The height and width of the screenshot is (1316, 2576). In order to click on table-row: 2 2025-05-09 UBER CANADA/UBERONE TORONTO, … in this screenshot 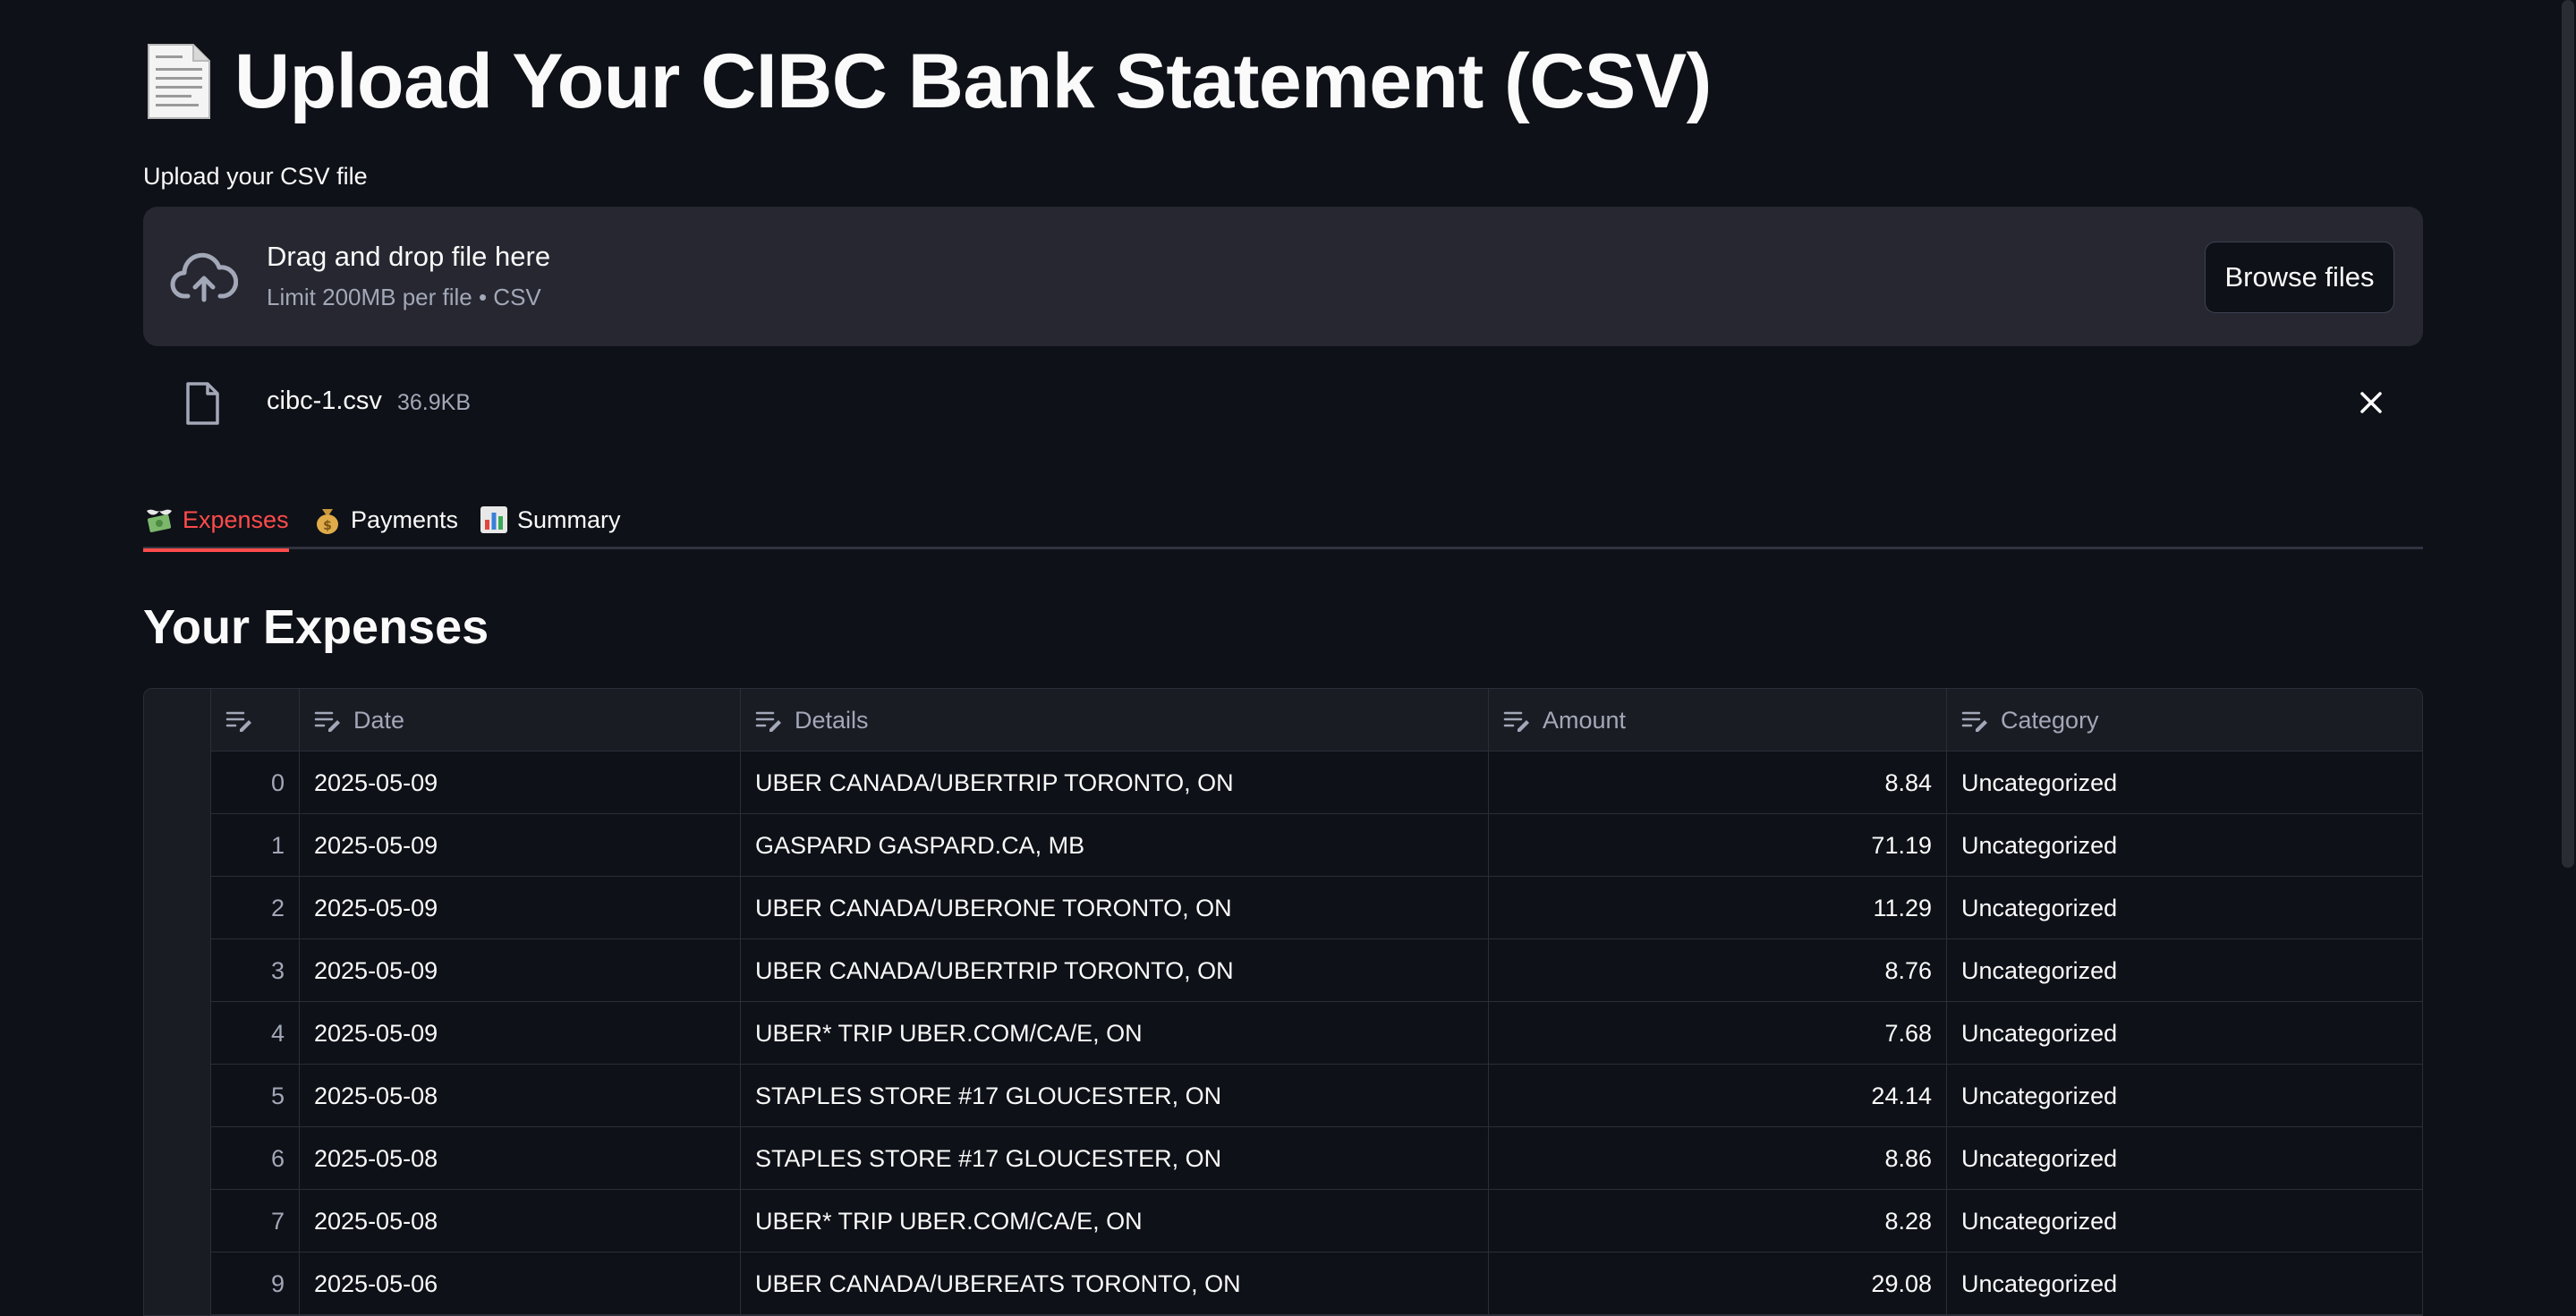, I will do `click(1283, 908)`.